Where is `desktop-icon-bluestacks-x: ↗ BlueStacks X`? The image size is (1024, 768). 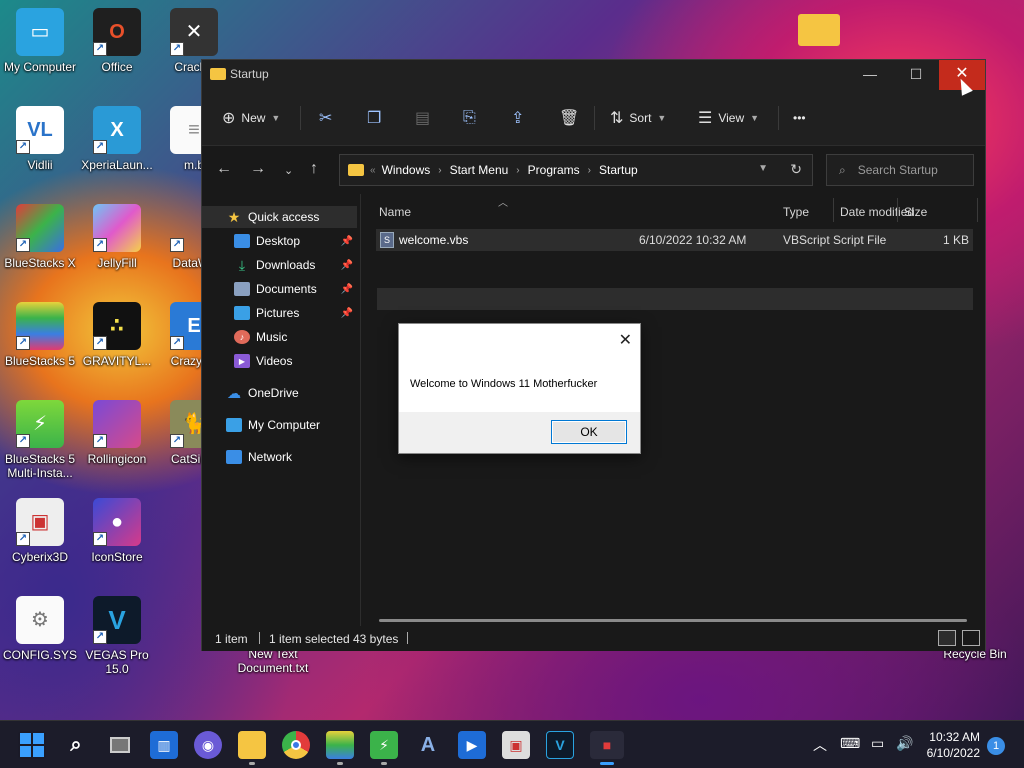
desktop-icon-bluestacks-x: ↗ BlueStacks X is located at coordinates (40, 237).